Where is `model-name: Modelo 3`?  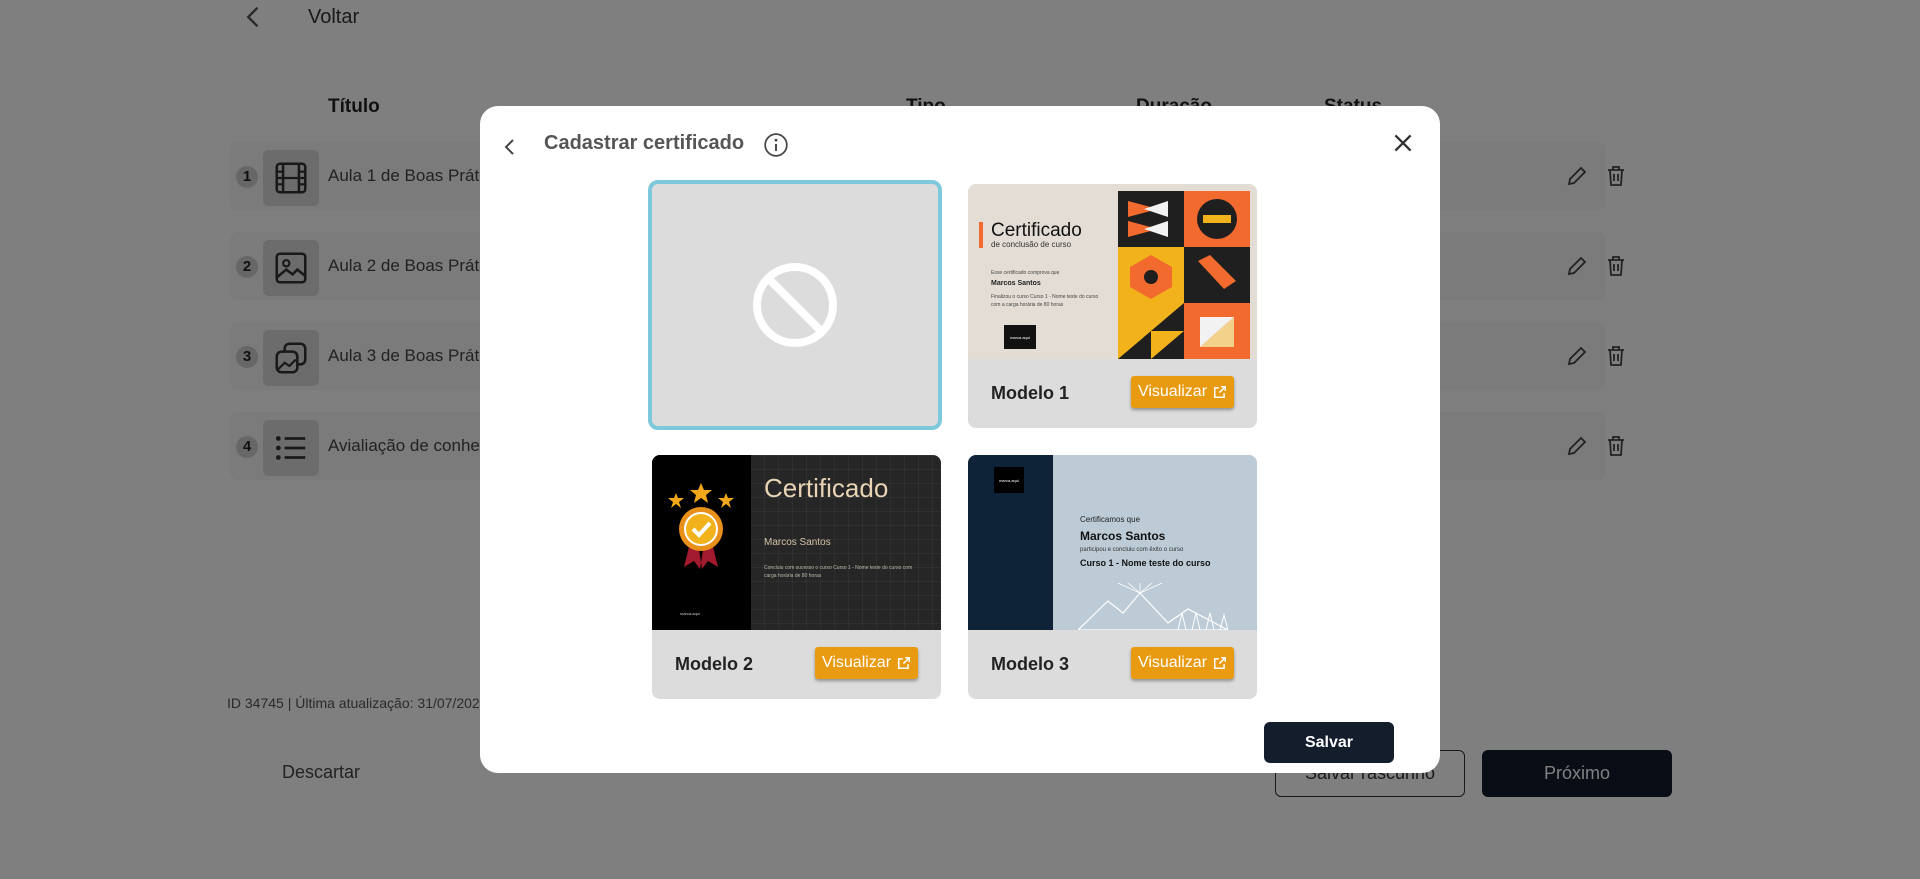 model-name: Modelo 3 is located at coordinates (1030, 664).